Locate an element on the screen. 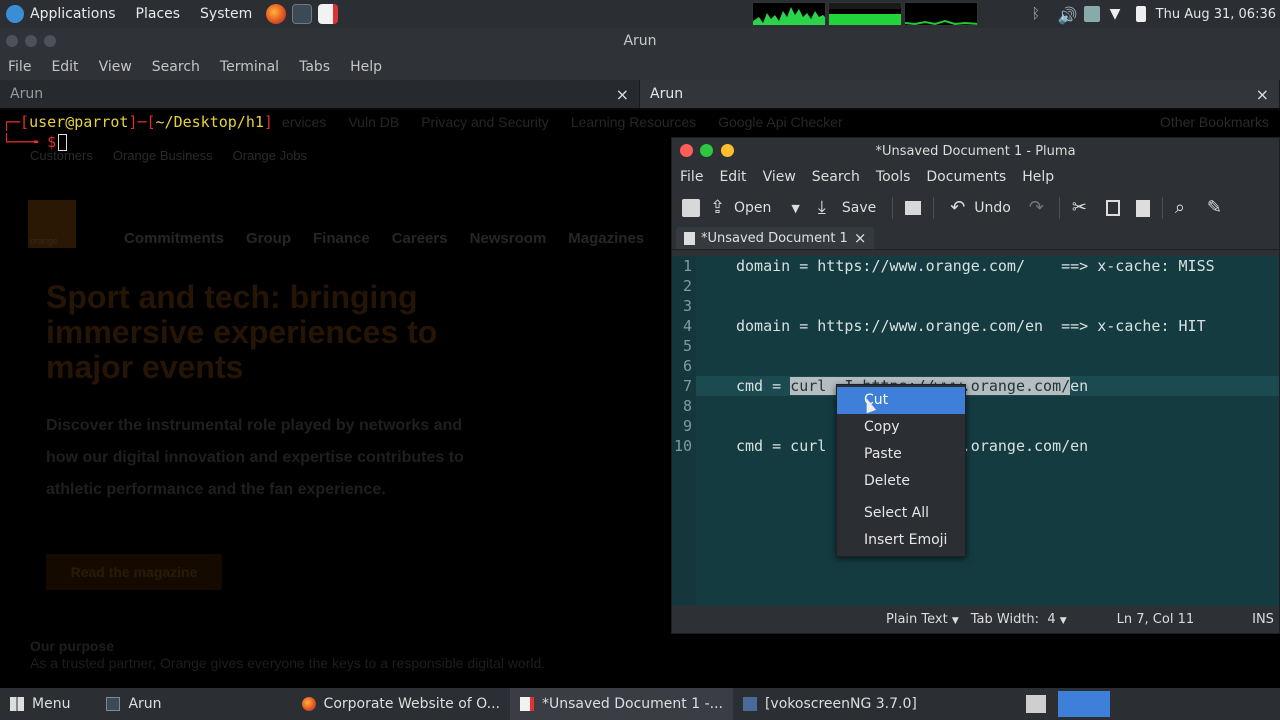  line-number: 8 is located at coordinates (687, 406).